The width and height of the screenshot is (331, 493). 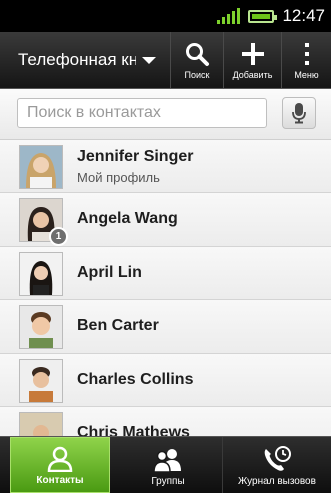 I want to click on voice-search-button, so click(x=299, y=113).